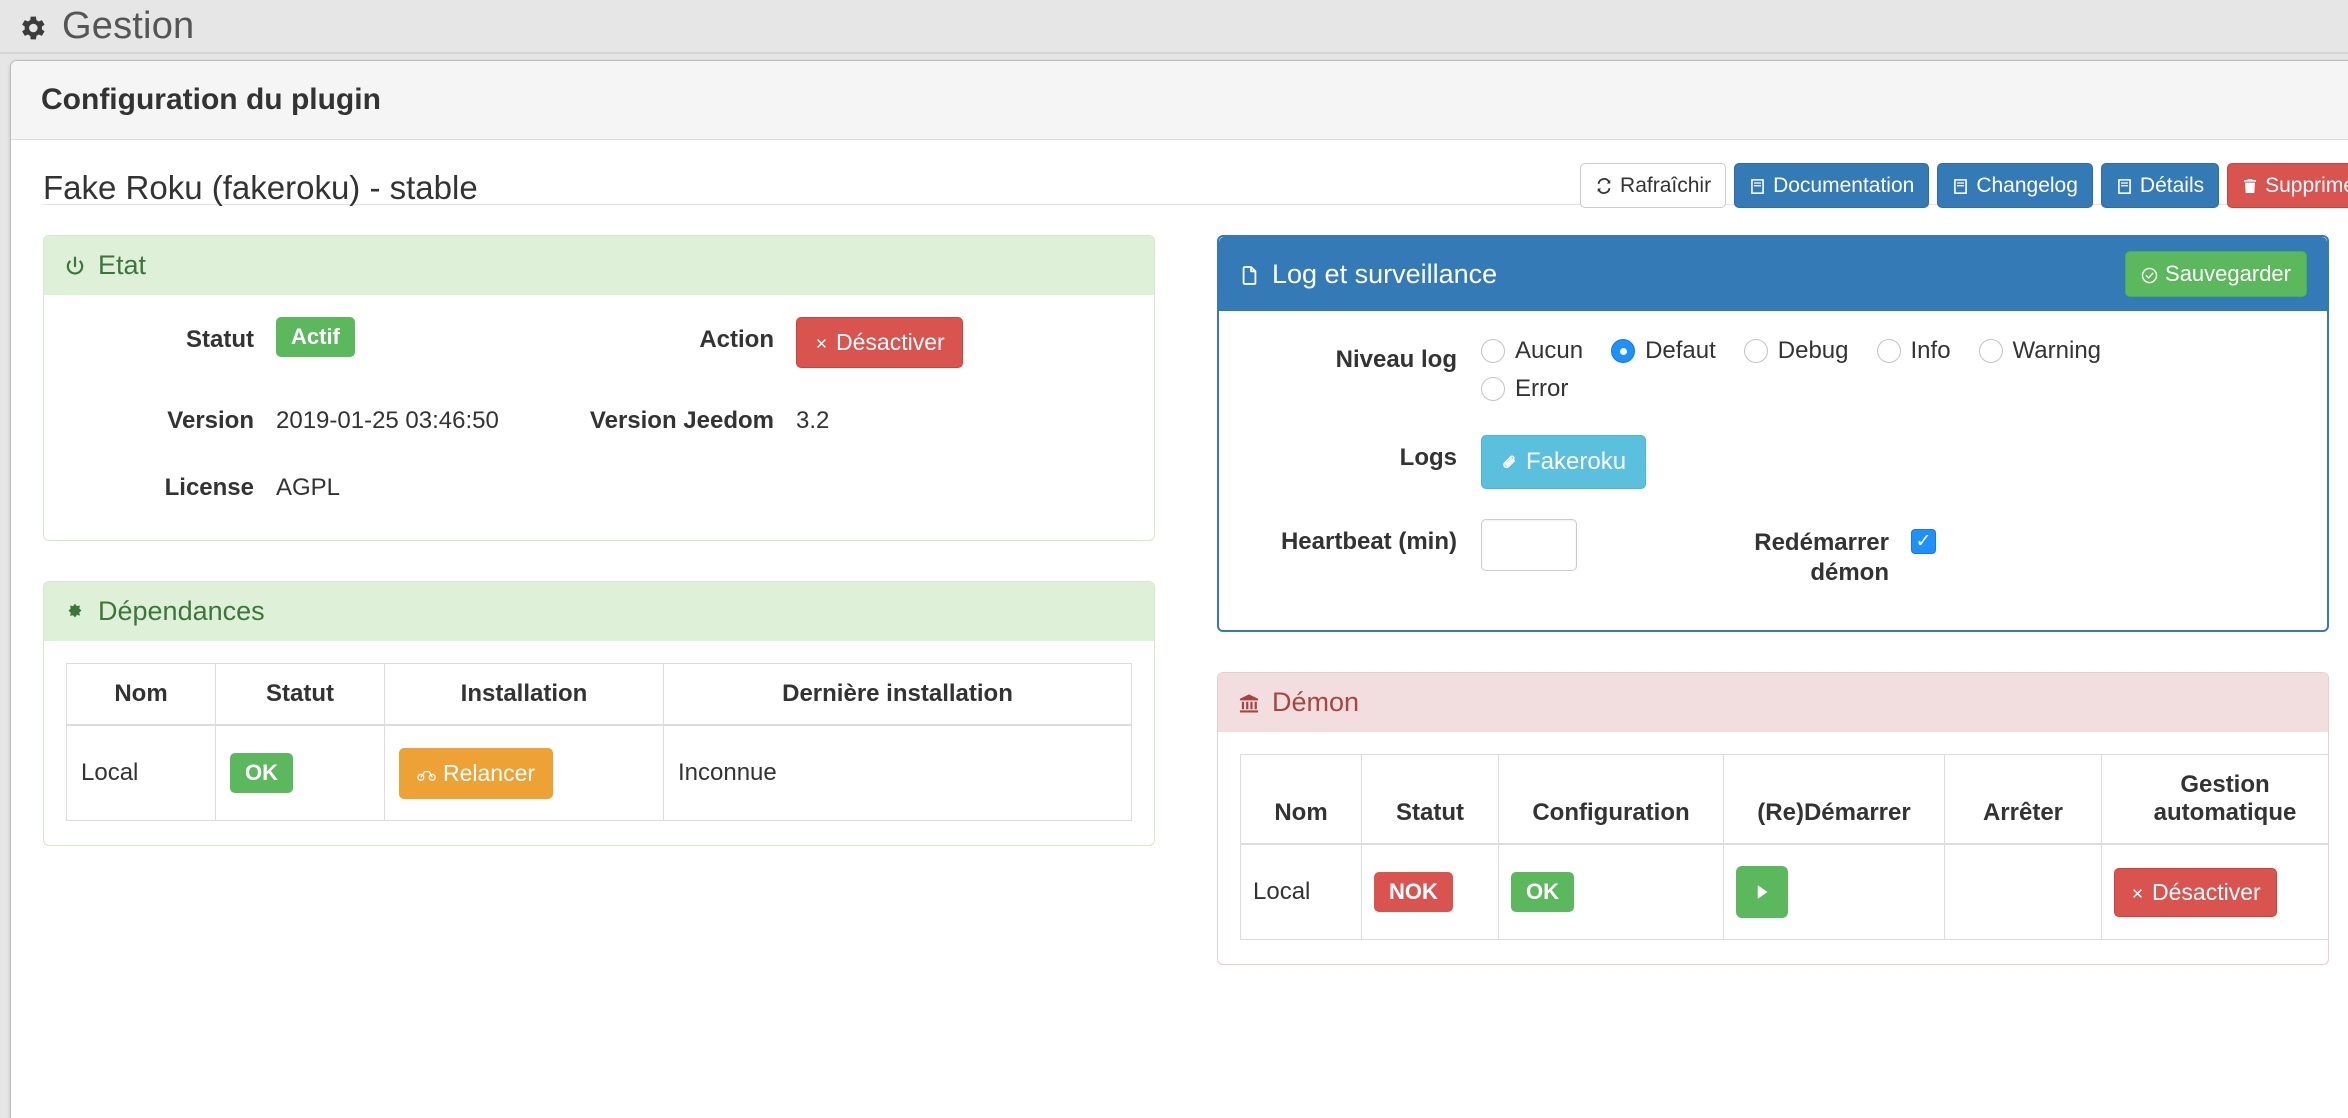  Describe the element at coordinates (1762, 892) in the screenshot. I see `play-icon` at that location.